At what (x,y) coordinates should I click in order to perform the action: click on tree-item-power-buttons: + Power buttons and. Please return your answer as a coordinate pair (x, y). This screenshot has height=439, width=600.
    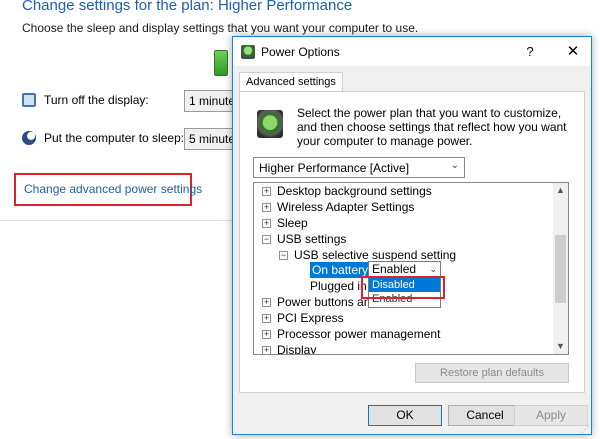
    Looking at the image, I should click on (319, 302).